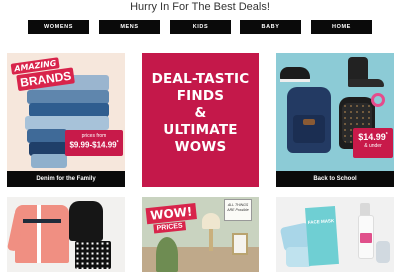 The width and height of the screenshot is (400, 272). What do you see at coordinates (270, 27) in the screenshot?
I see `nav-baby: BABY` at bounding box center [270, 27].